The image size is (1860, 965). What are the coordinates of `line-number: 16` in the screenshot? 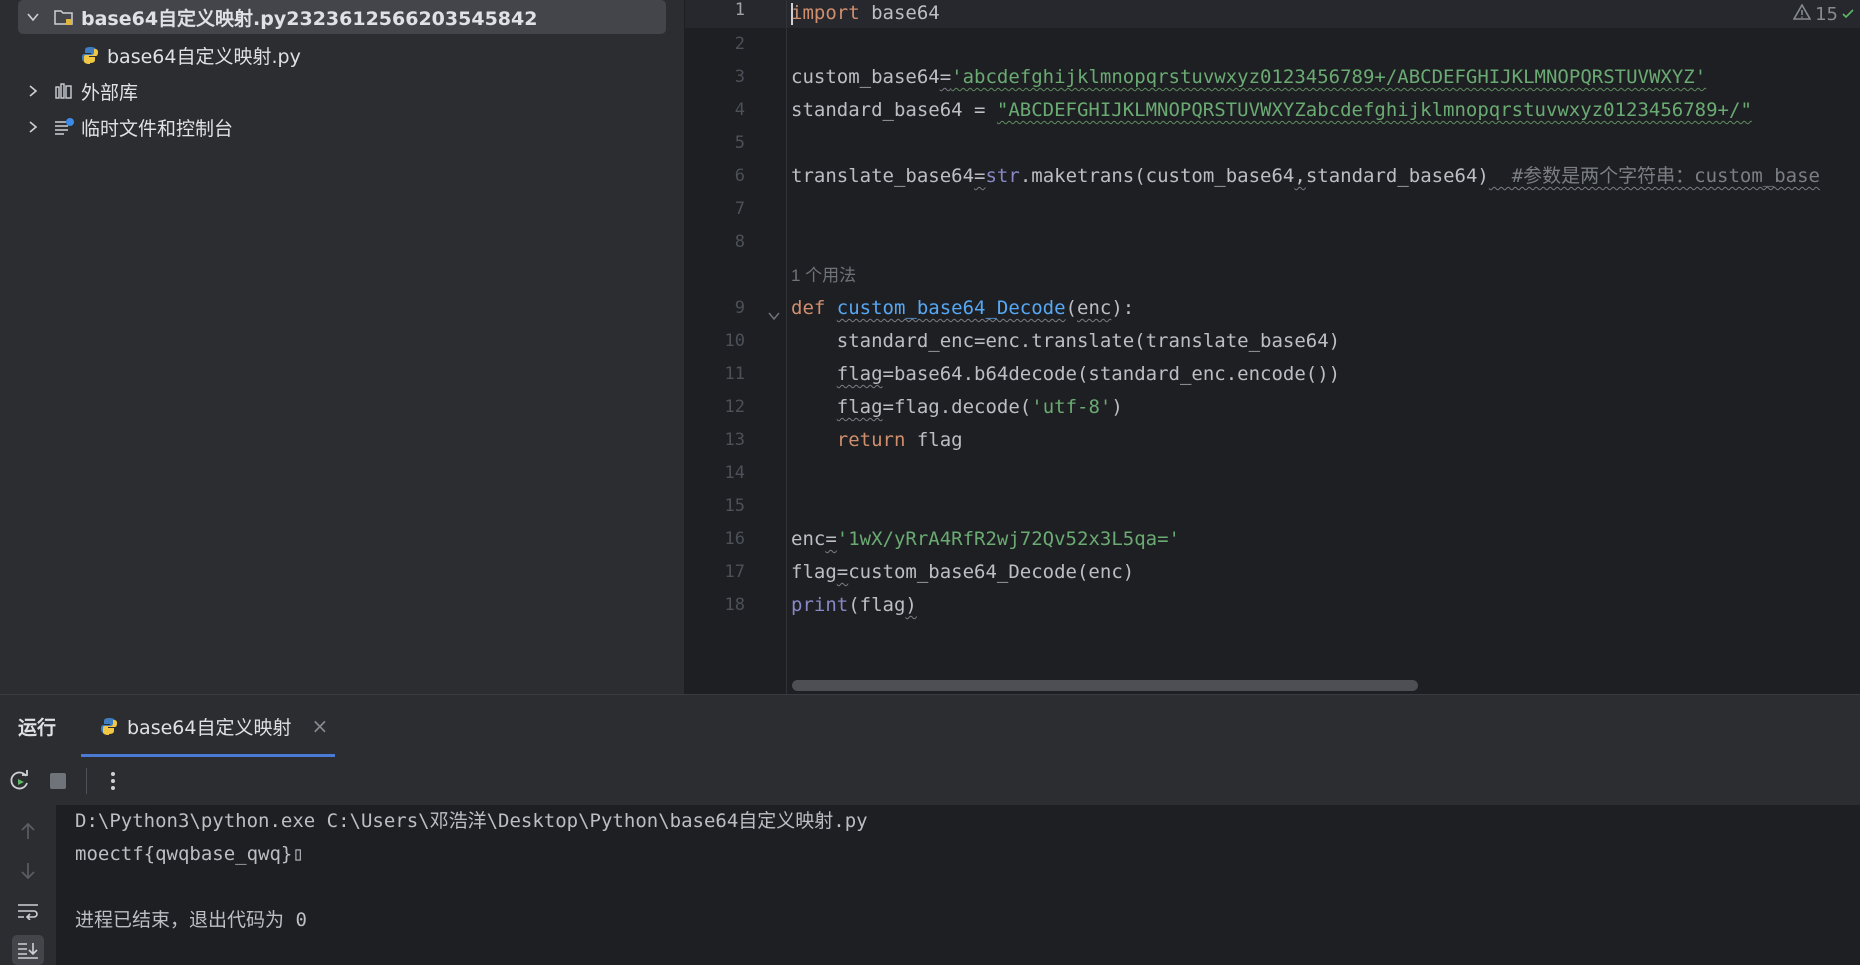 It's located at (734, 539).